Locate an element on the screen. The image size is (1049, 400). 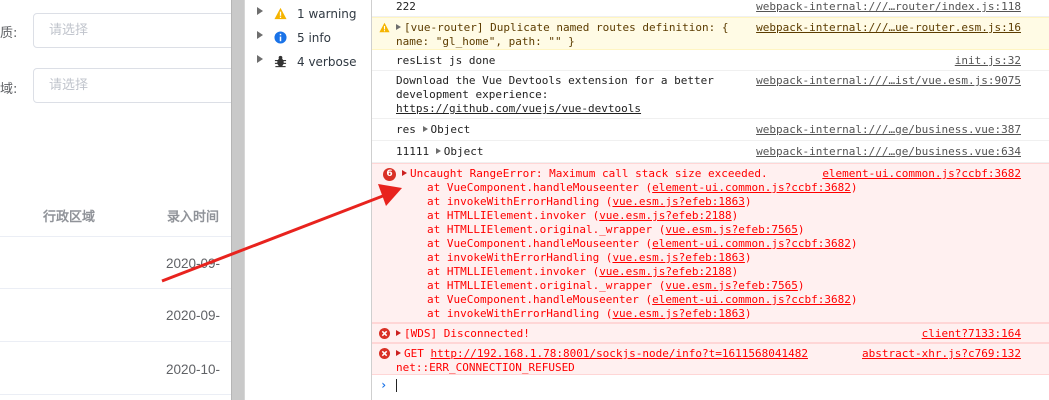
quality-select-placeholder: 请选择 is located at coordinates (69, 30).